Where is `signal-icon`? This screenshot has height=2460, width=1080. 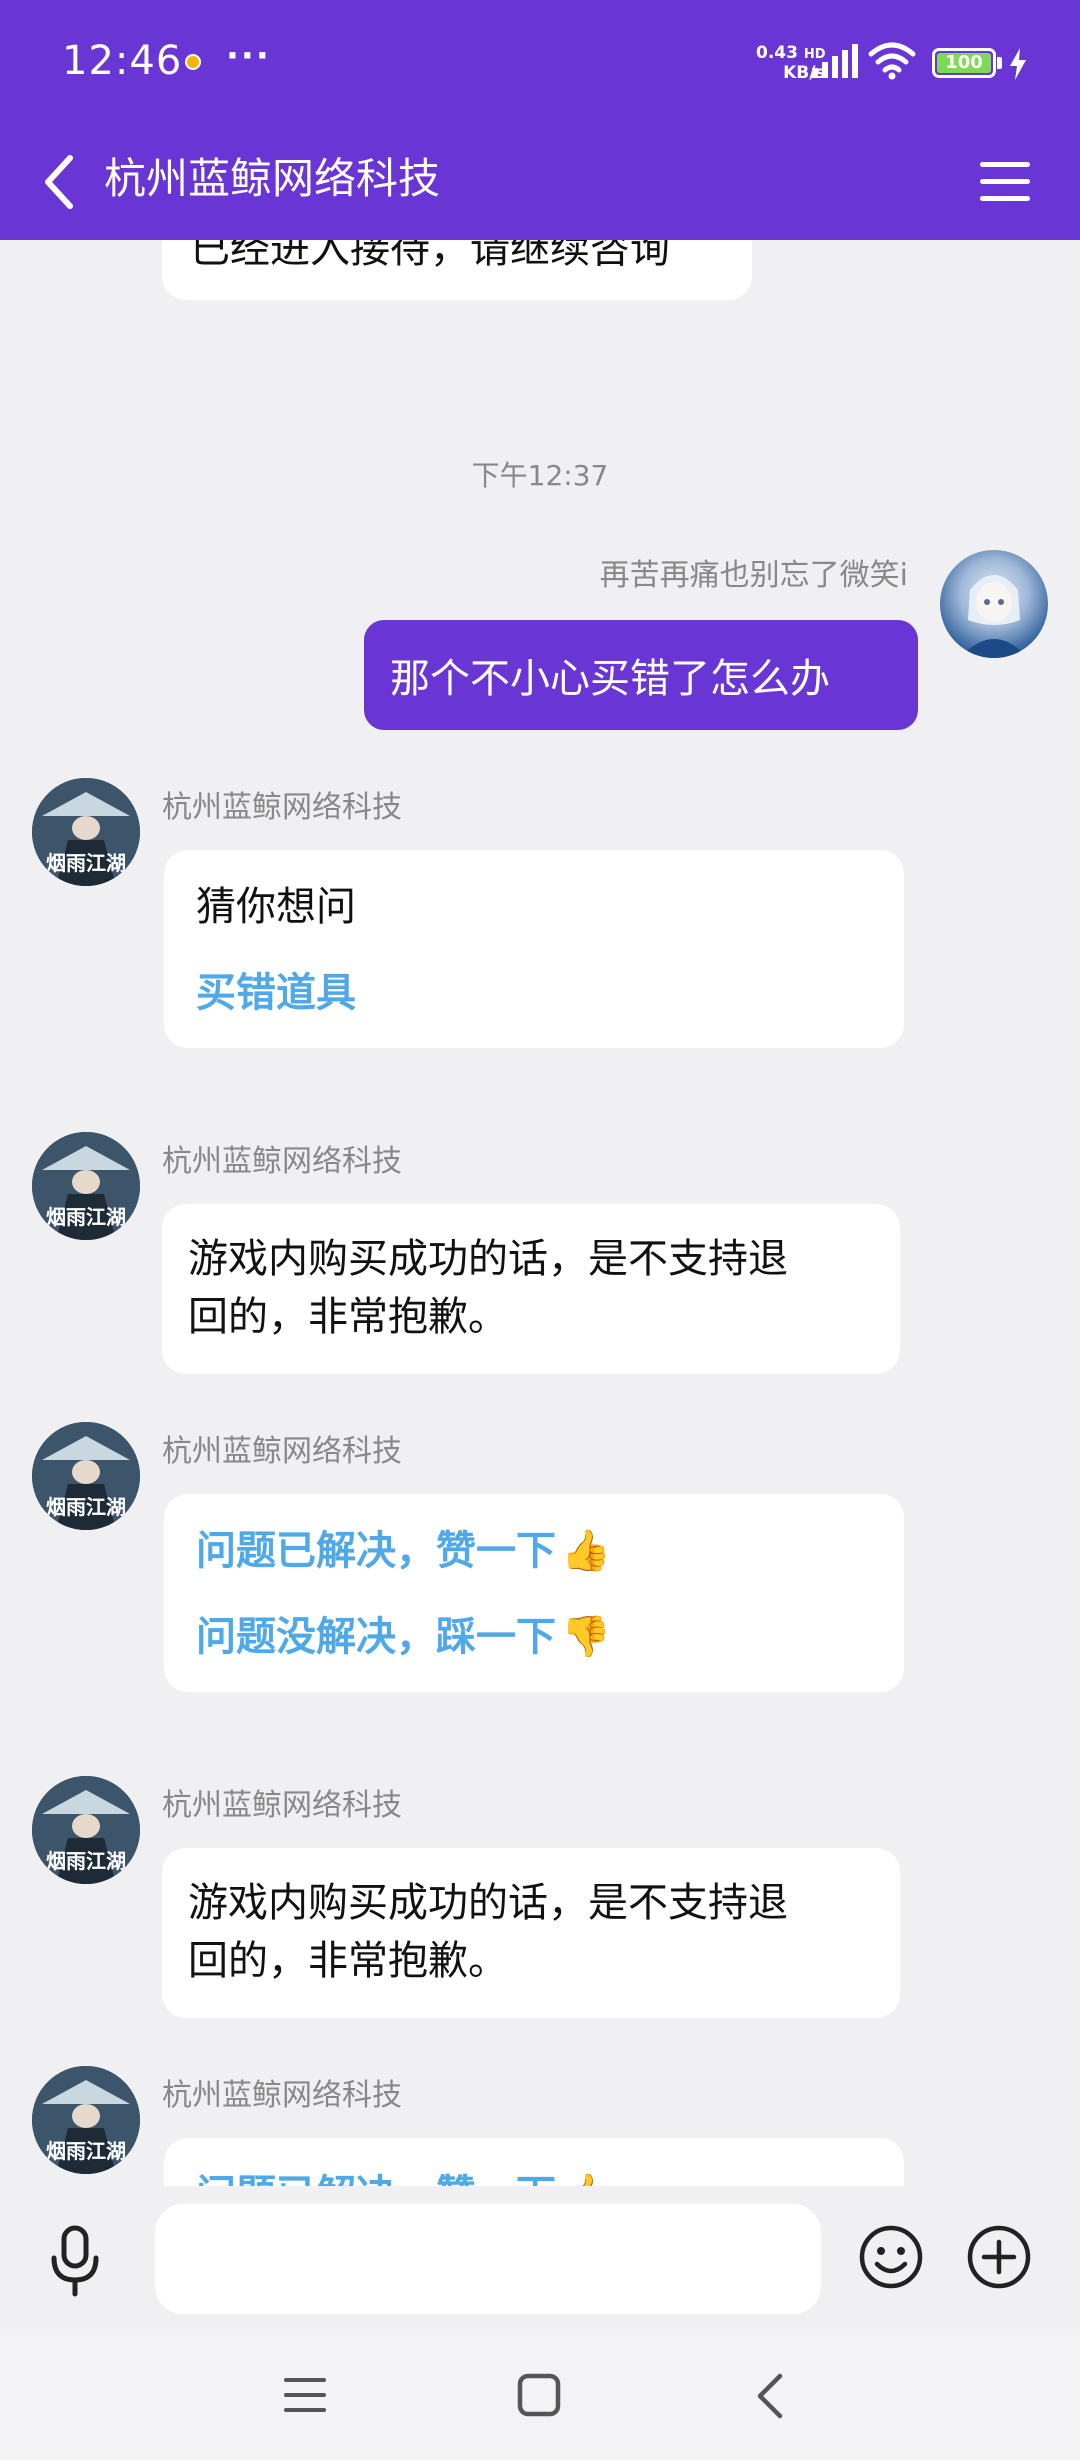
signal-icon is located at coordinates (835, 61).